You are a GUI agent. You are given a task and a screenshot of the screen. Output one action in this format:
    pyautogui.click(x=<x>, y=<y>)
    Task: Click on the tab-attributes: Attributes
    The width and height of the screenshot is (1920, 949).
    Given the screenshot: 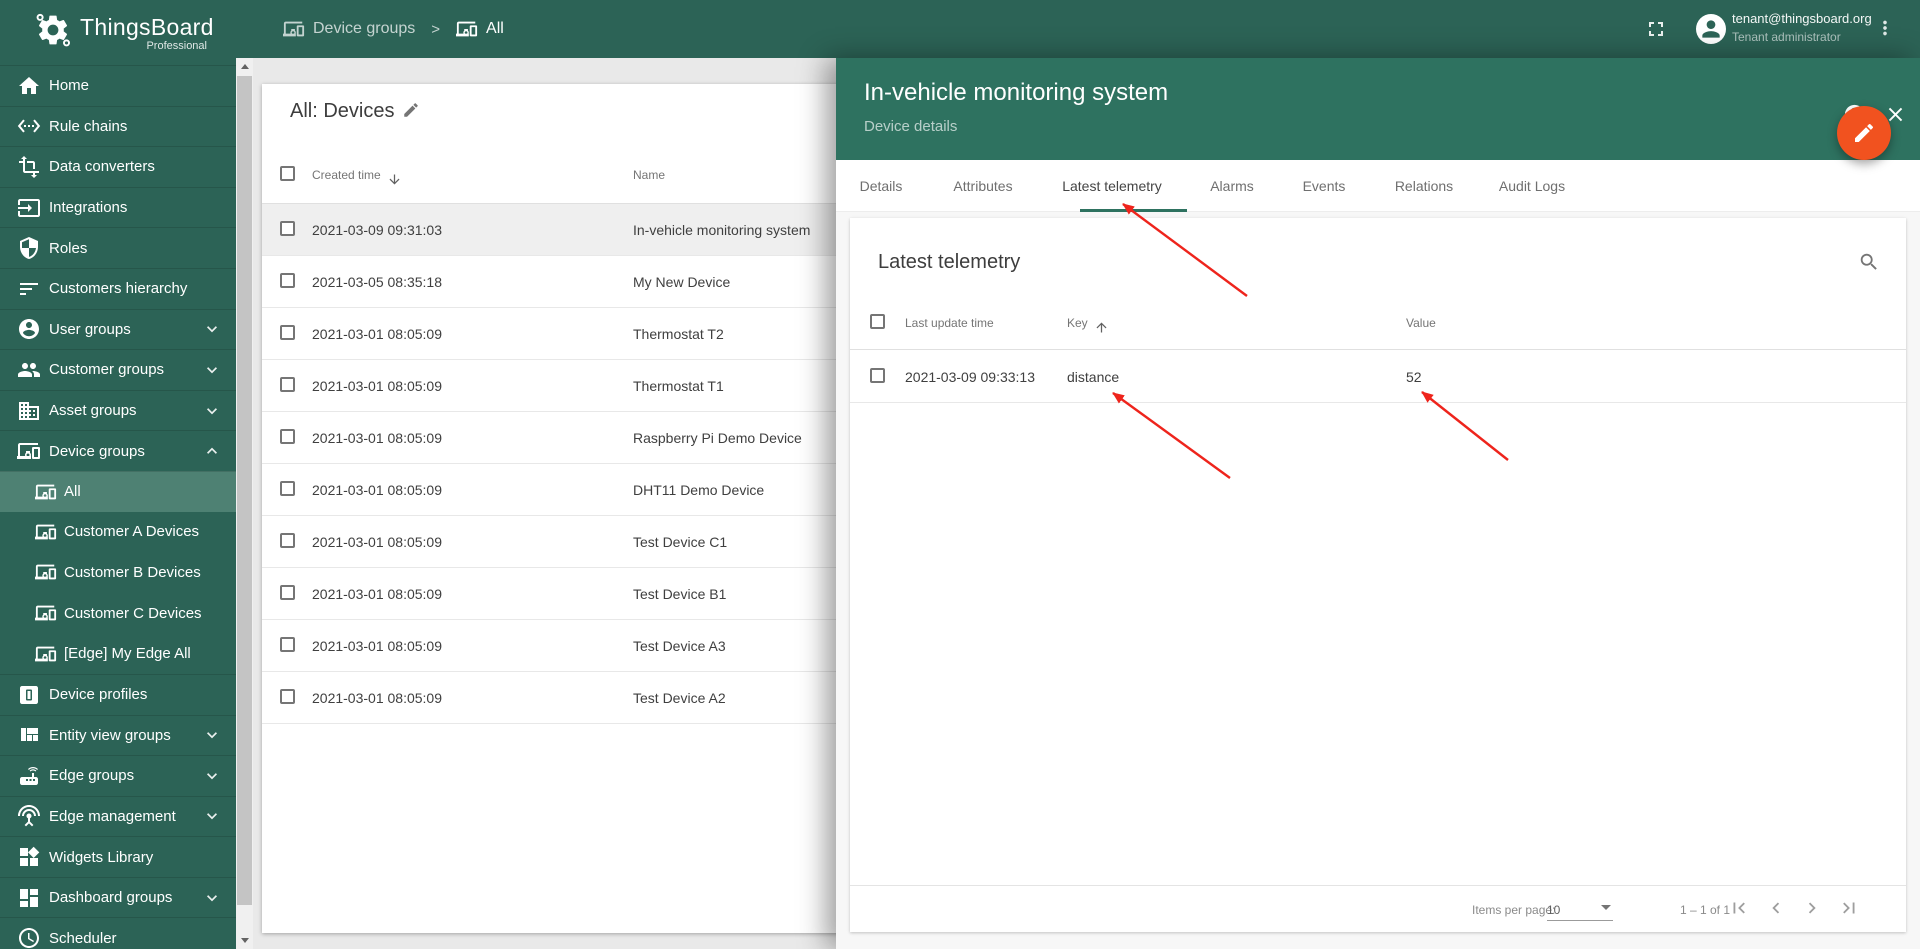 What is the action you would take?
    pyautogui.click(x=982, y=186)
    